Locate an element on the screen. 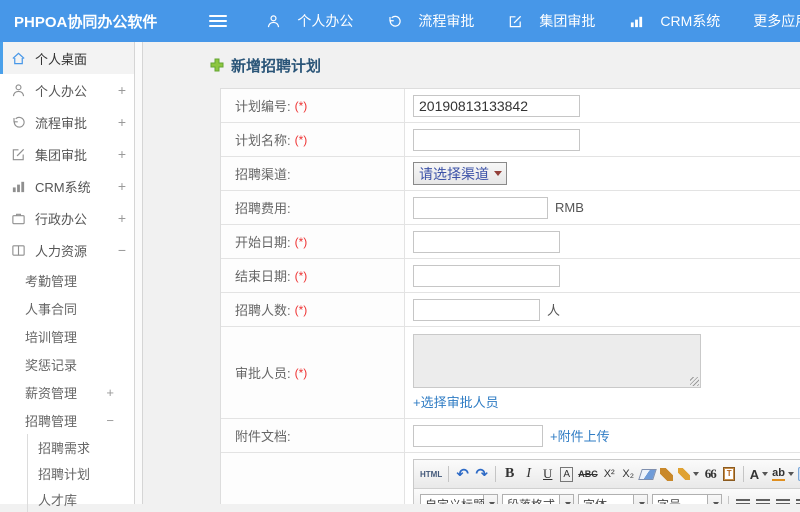 This screenshot has height=512, width=800. eraser-button is located at coordinates (647, 474).